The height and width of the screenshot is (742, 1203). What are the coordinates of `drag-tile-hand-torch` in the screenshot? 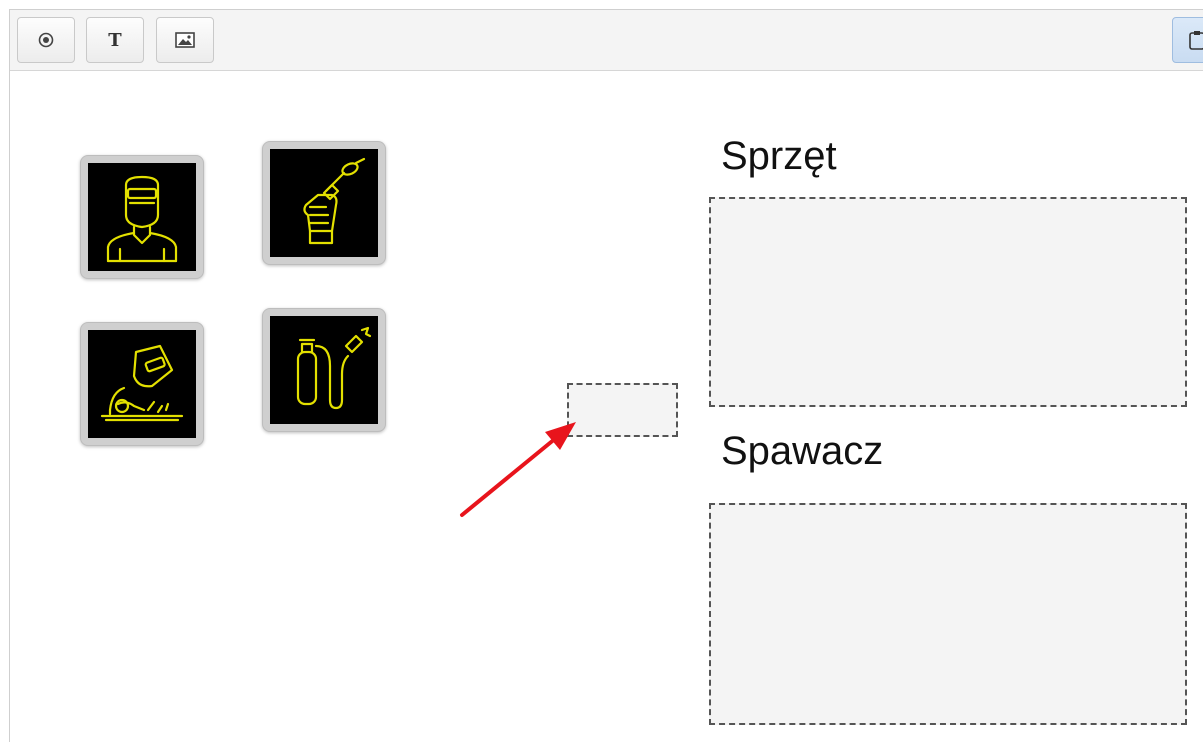 It's located at (324, 203).